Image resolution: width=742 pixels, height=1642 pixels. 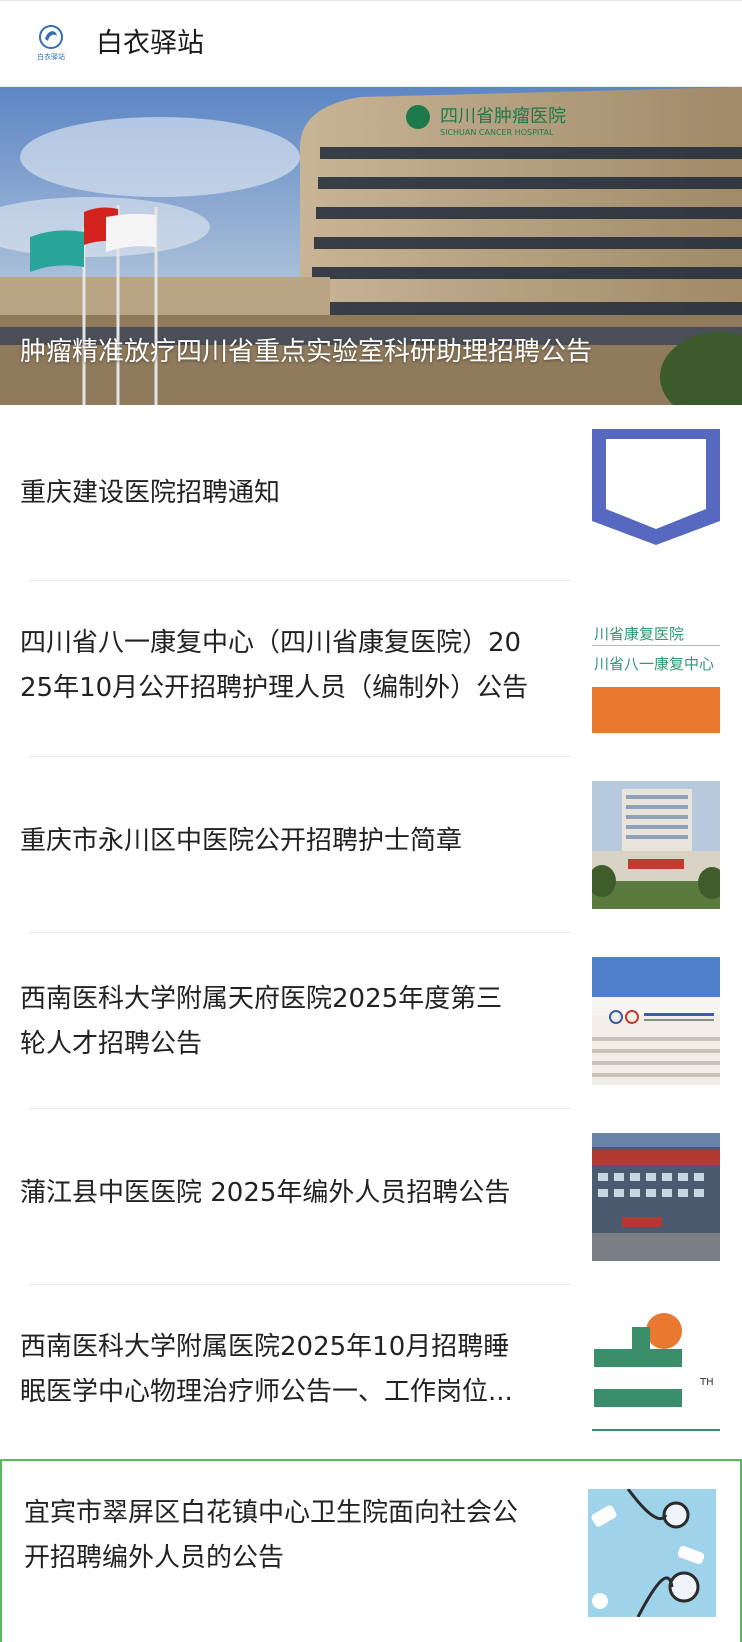 What do you see at coordinates (51, 43) in the screenshot?
I see `app-logo-icon: 白衣驿站` at bounding box center [51, 43].